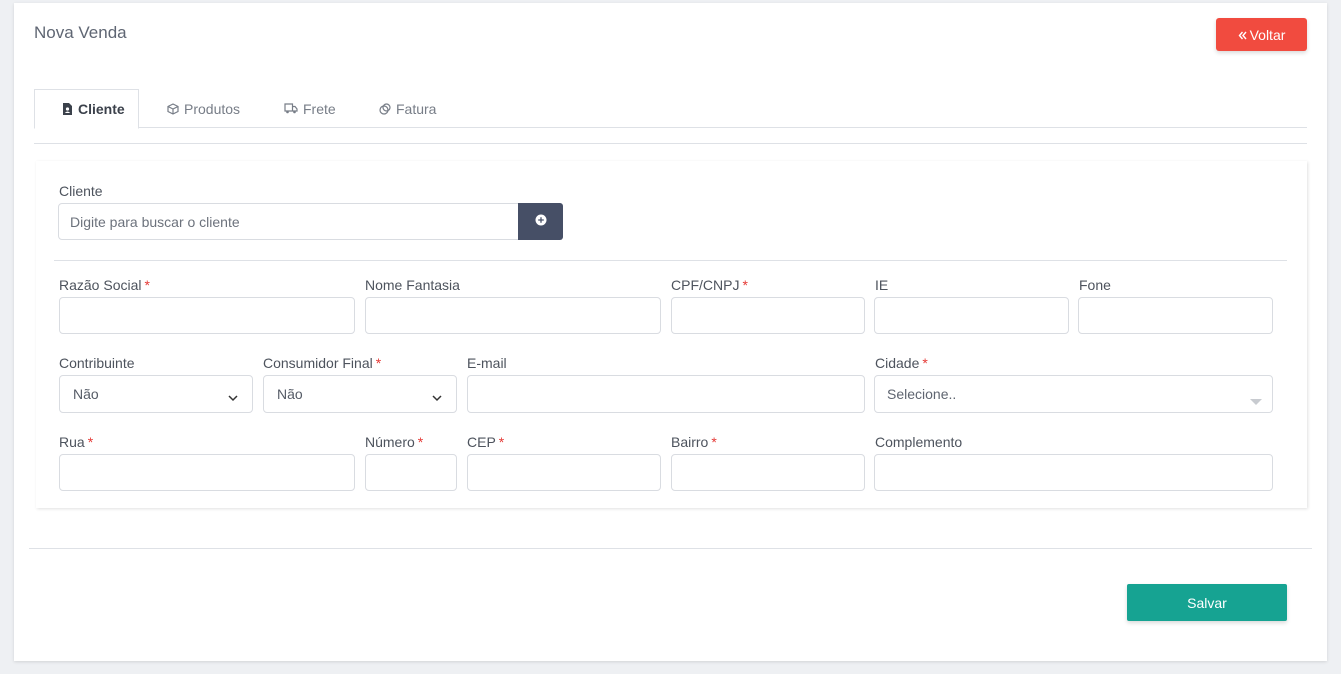  What do you see at coordinates (76, 442) in the screenshot?
I see `rua-label: Rua *` at bounding box center [76, 442].